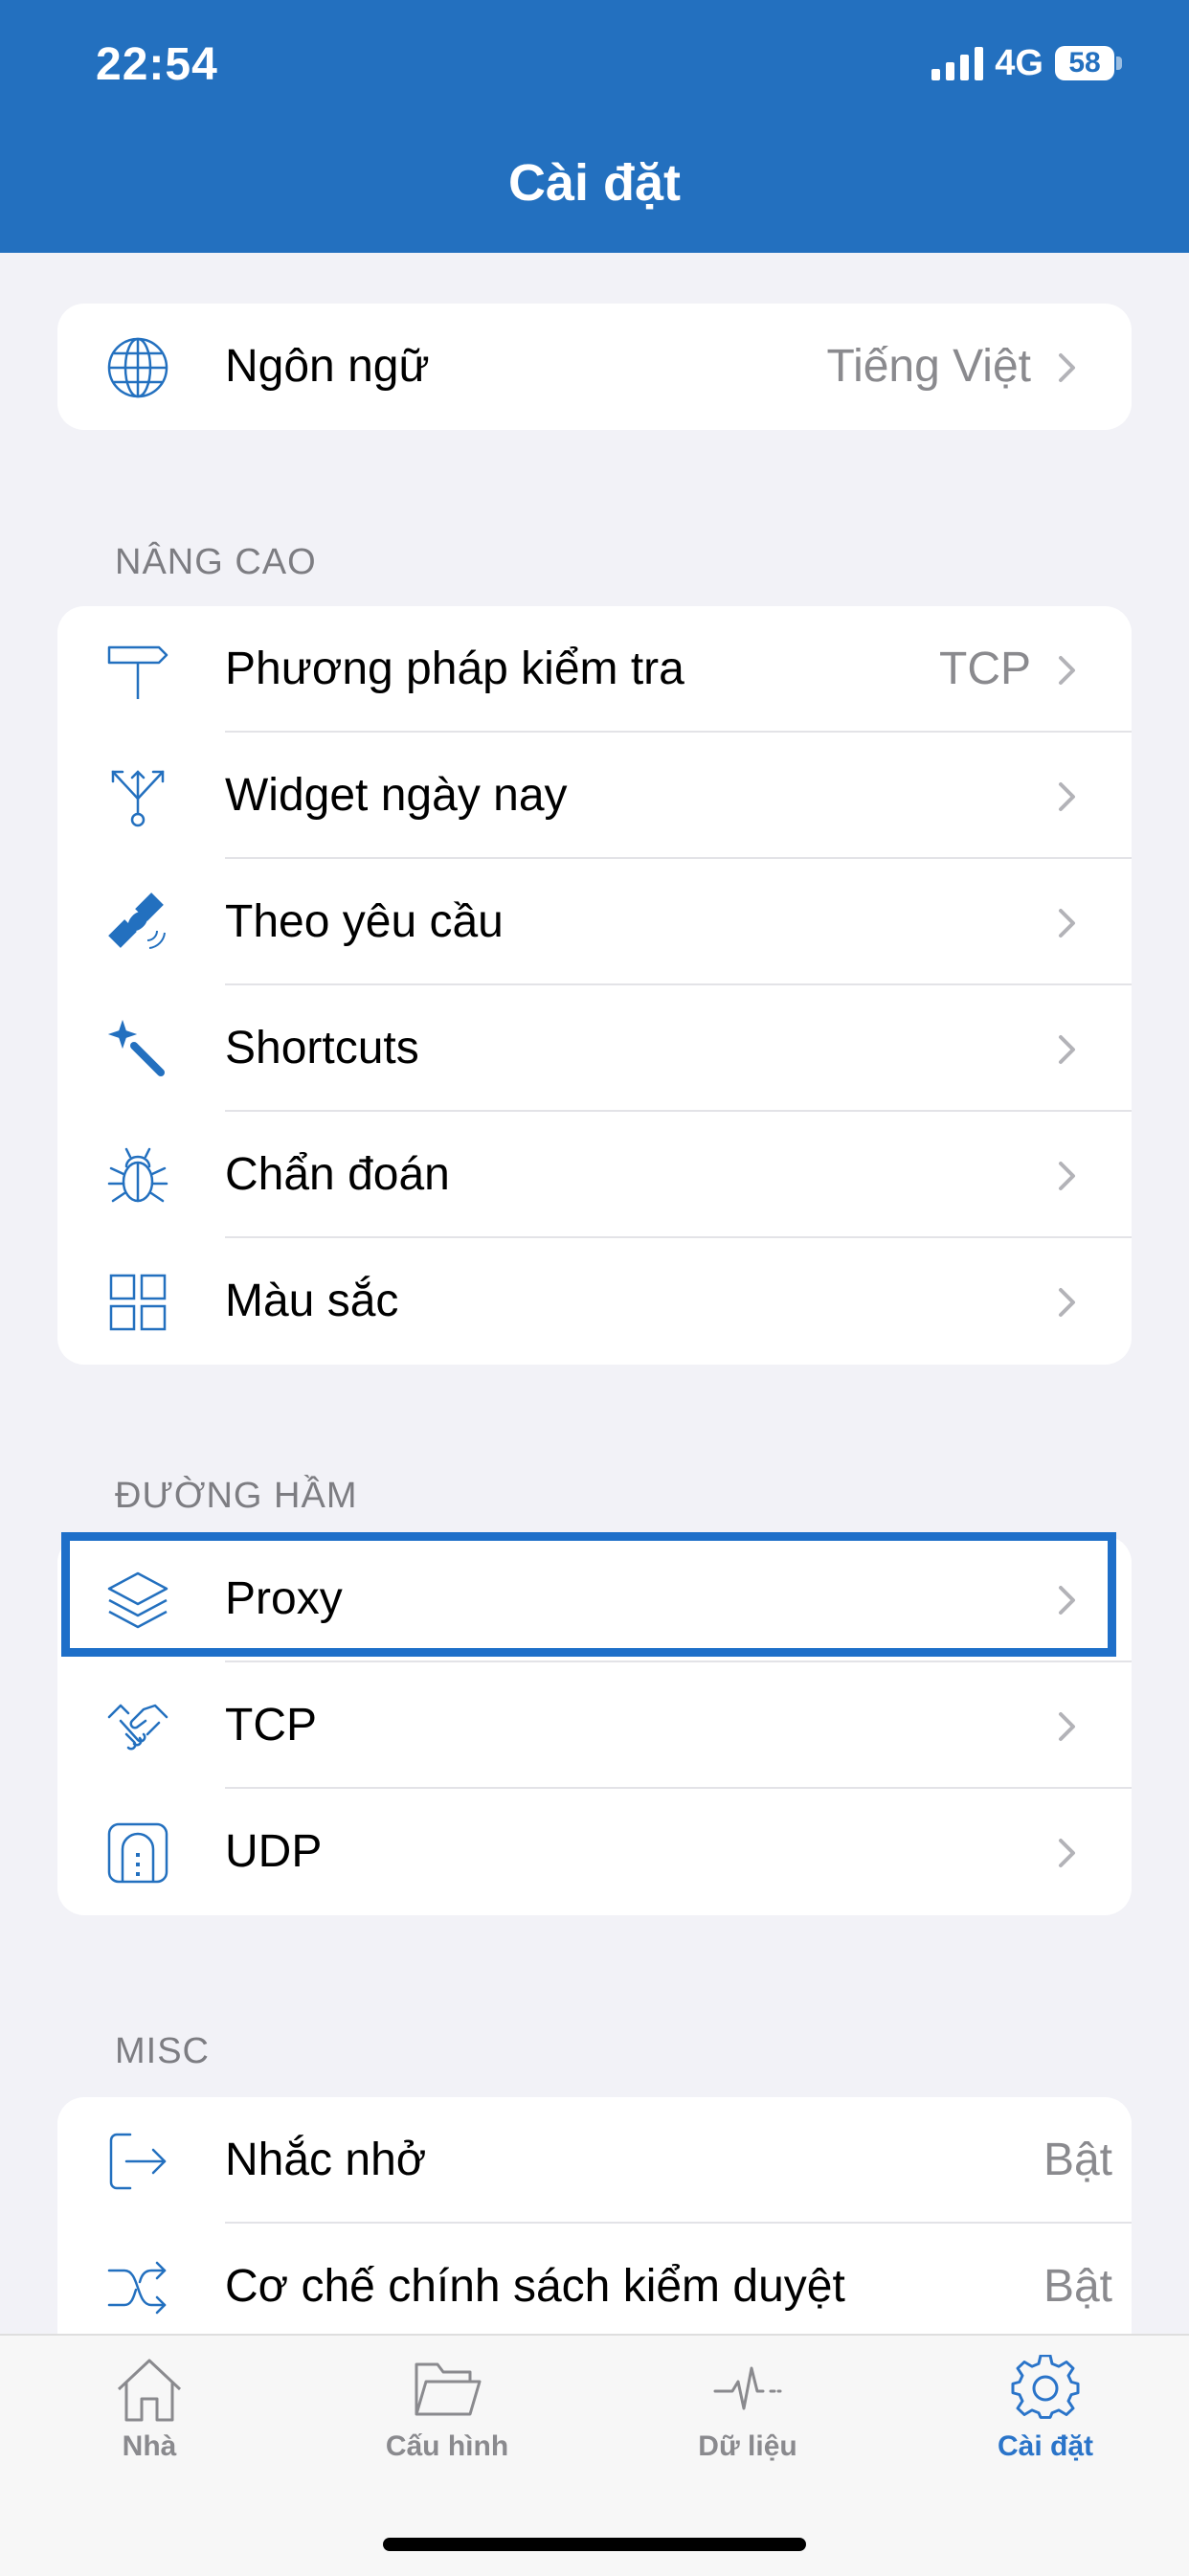 The image size is (1189, 2576). Describe the element at coordinates (322, 1048) in the screenshot. I see `shortcuts-label: Shortcuts` at that location.